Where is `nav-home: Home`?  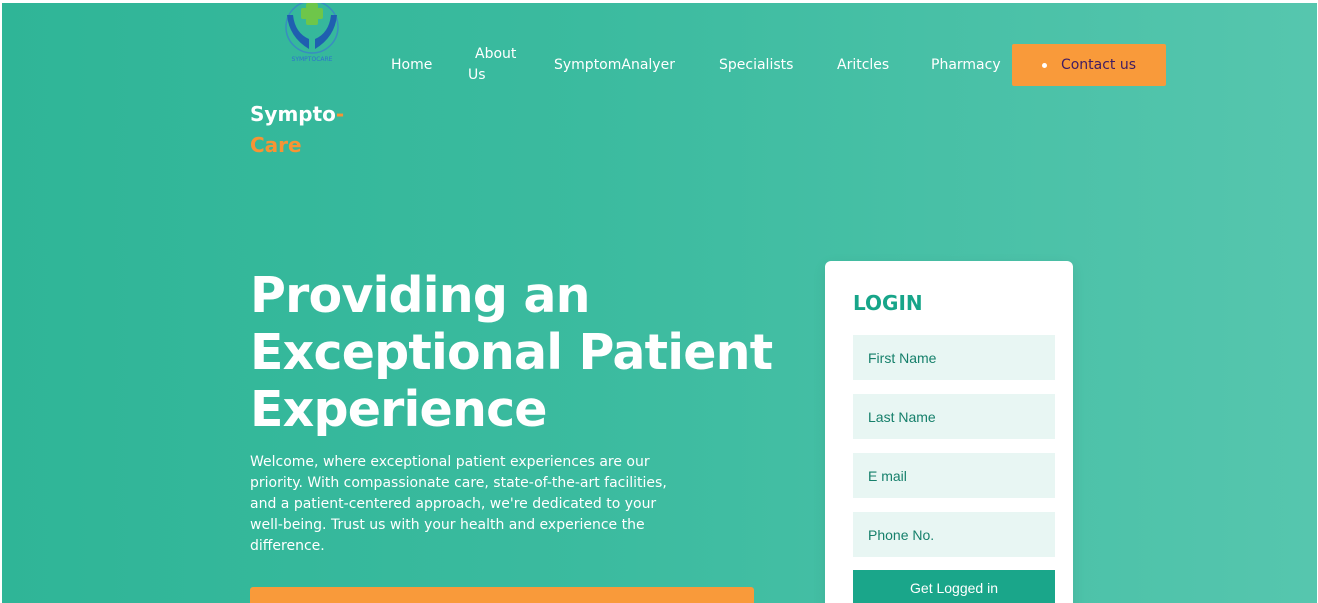 nav-home: Home is located at coordinates (411, 65).